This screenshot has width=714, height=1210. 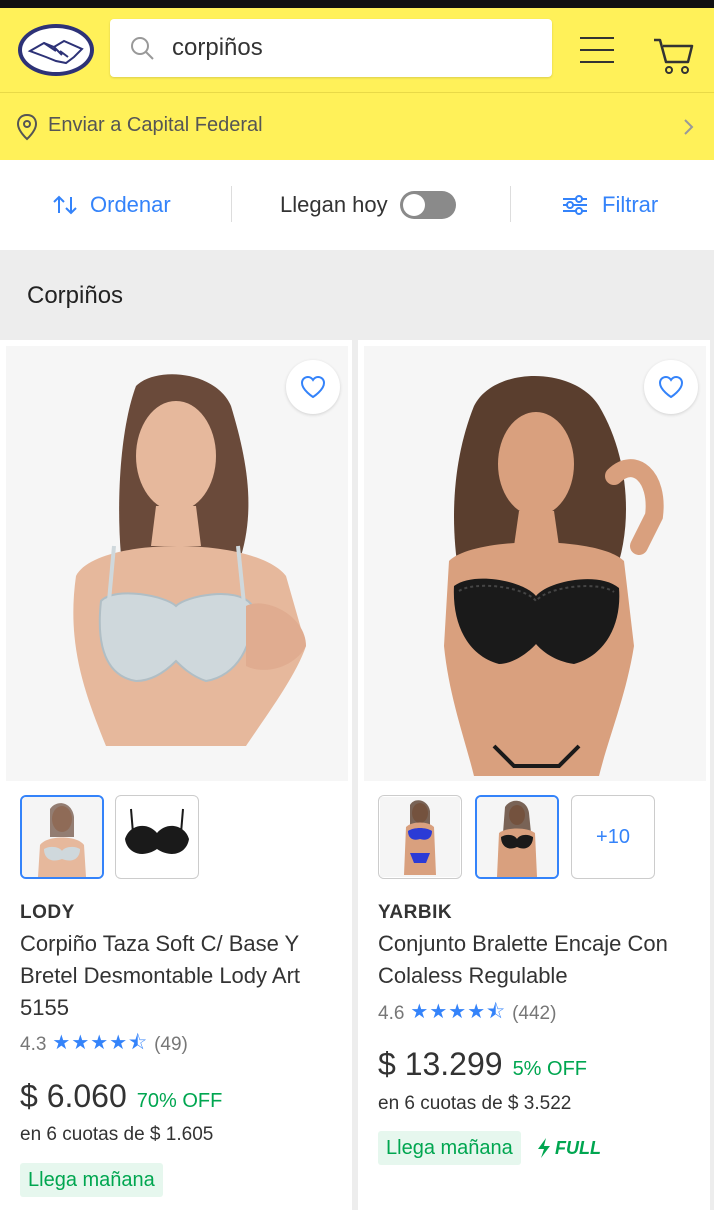 What do you see at coordinates (578, 1147) in the screenshot?
I see `full-label: FULL` at bounding box center [578, 1147].